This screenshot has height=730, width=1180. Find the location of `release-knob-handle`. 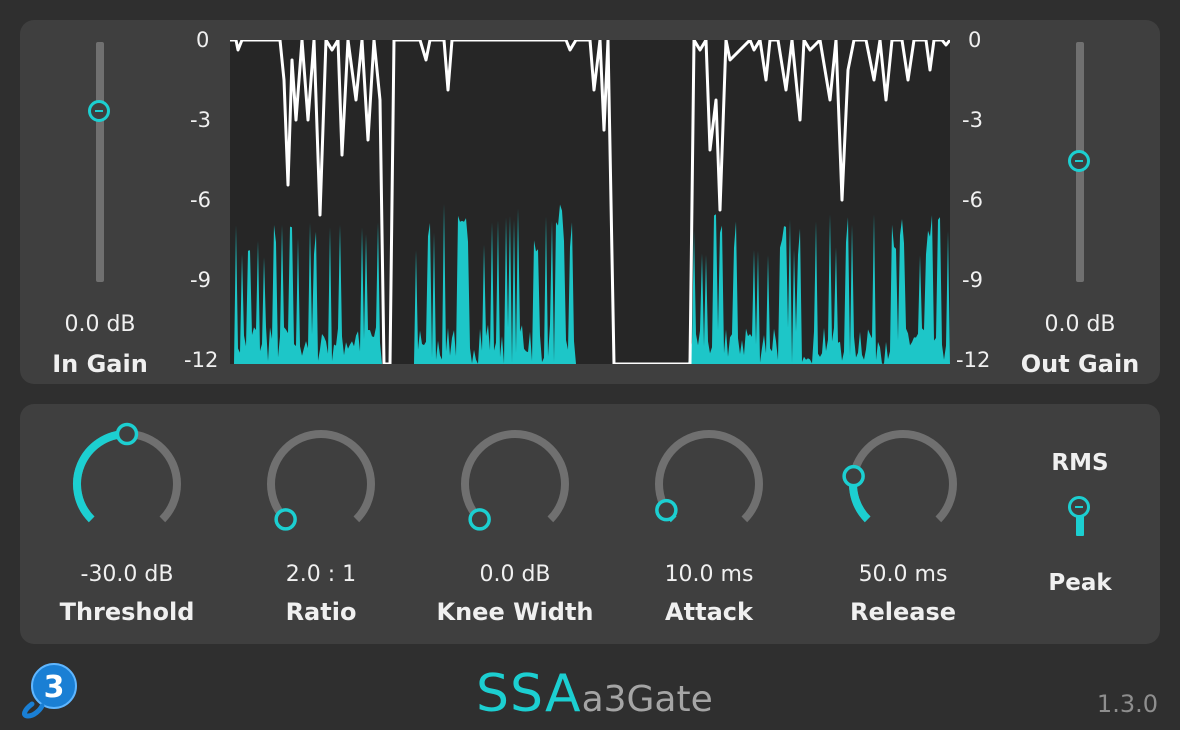

release-knob-handle is located at coordinates (853, 476).